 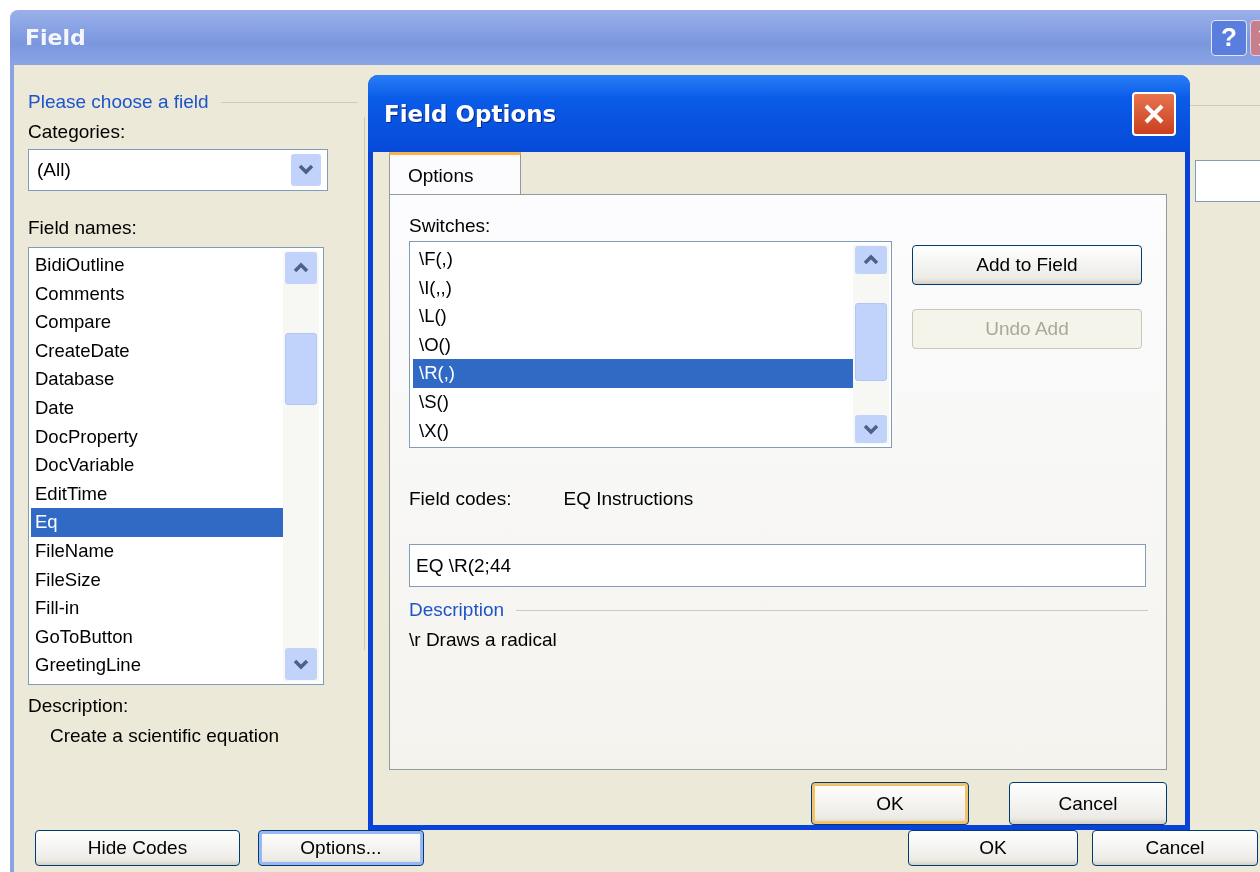 What do you see at coordinates (82, 228) in the screenshot?
I see `field-names-label: Field names:` at bounding box center [82, 228].